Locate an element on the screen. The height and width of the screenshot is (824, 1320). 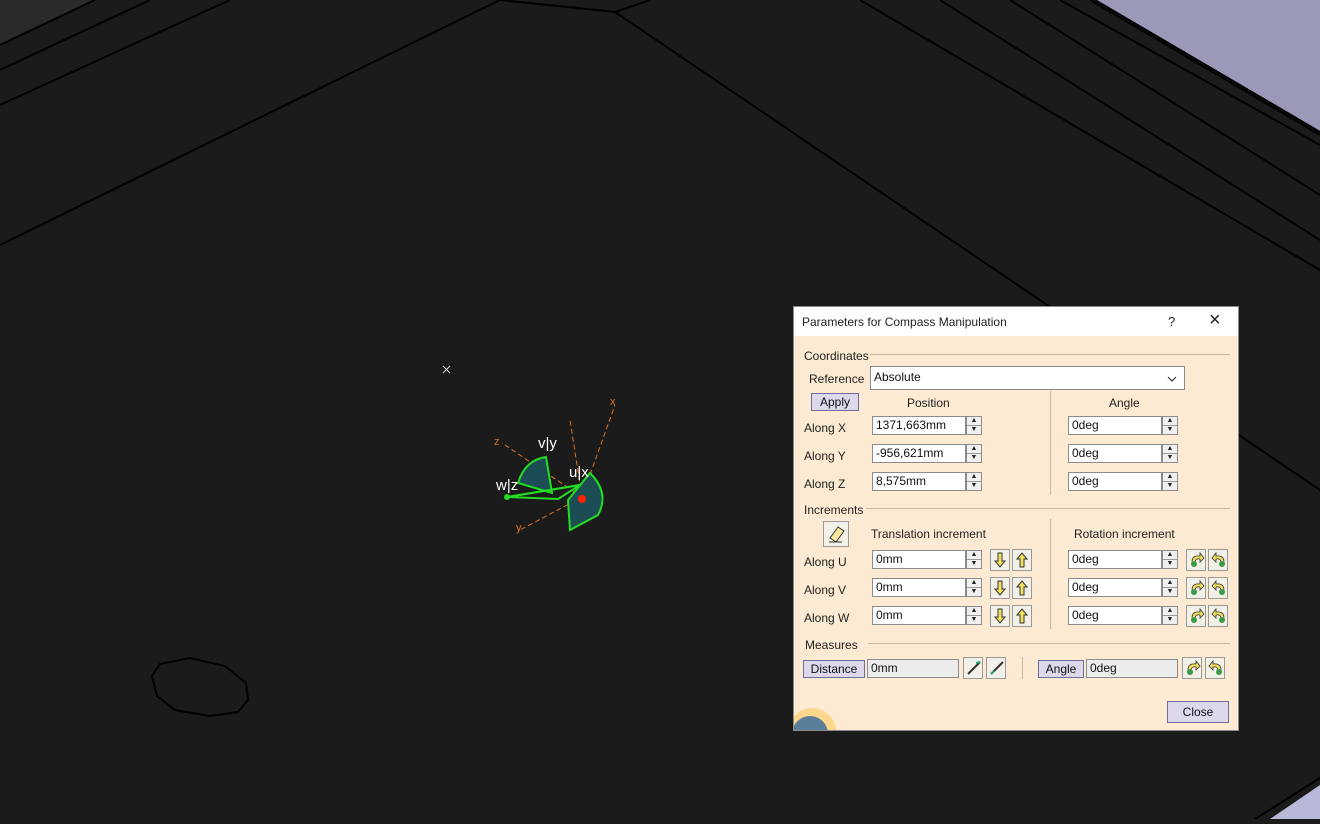
position-header: Position is located at coordinates (928, 403).